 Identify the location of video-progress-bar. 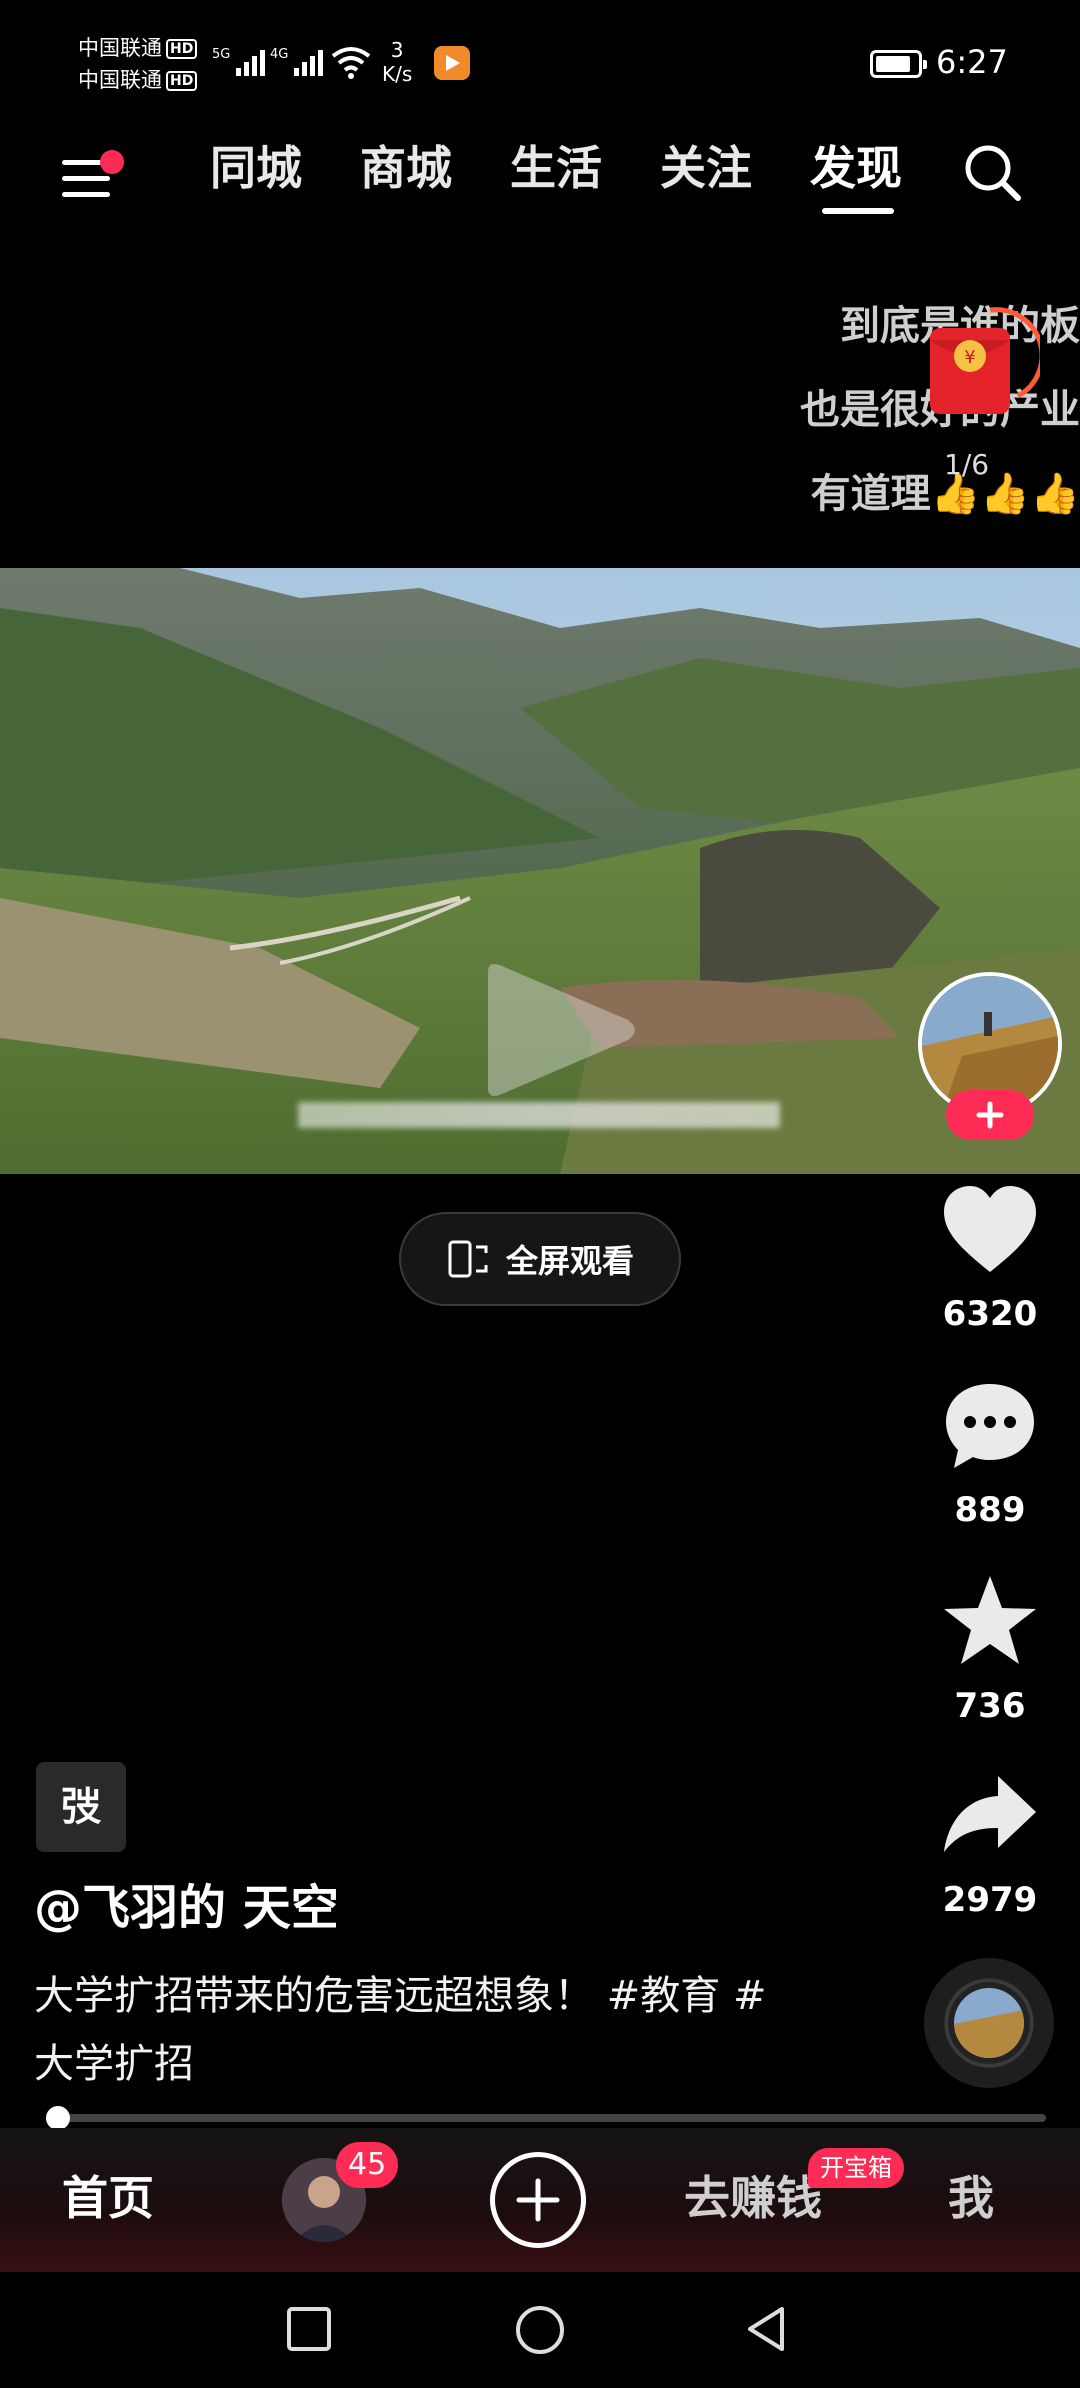
(546, 2118).